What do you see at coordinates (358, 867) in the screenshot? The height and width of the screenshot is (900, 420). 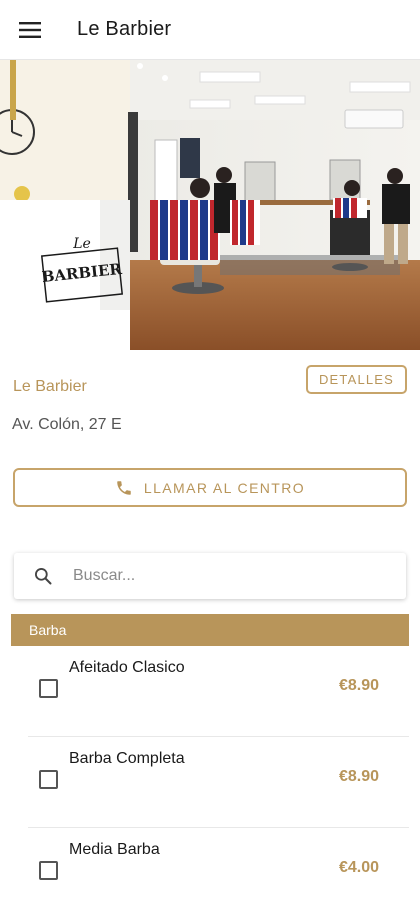 I see `service-price: €4.00` at bounding box center [358, 867].